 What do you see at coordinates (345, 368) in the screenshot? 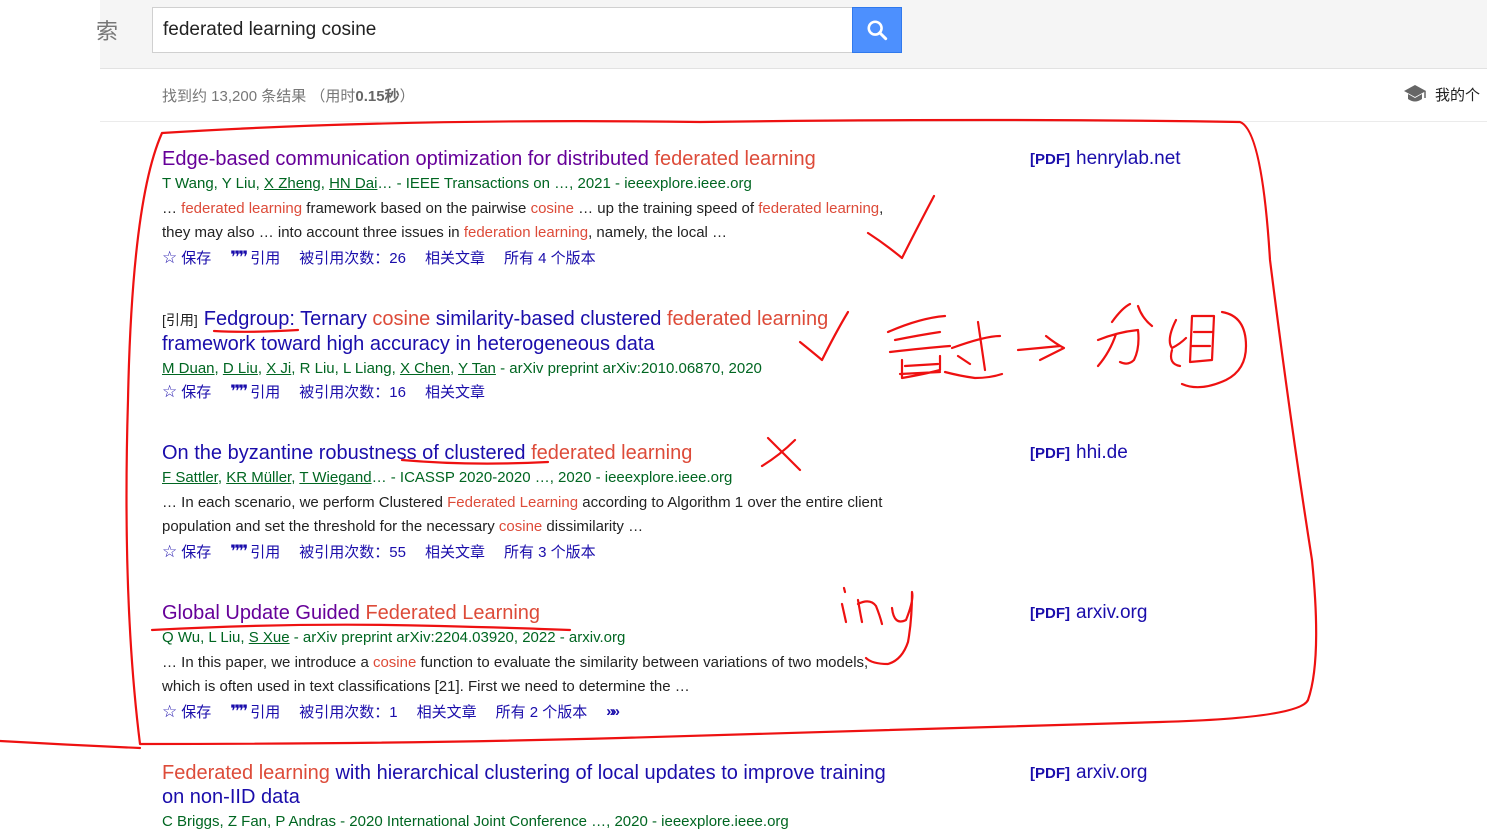
I see `author-text: , R Liu, L Liang,` at bounding box center [345, 368].